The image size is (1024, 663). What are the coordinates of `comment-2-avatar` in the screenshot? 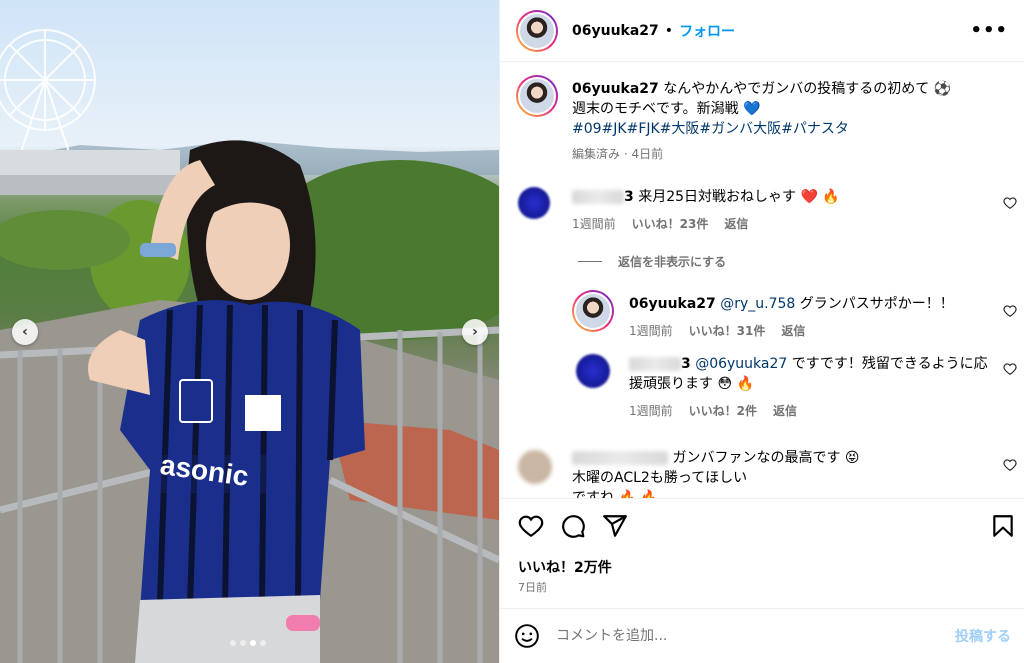 It's located at (535, 467).